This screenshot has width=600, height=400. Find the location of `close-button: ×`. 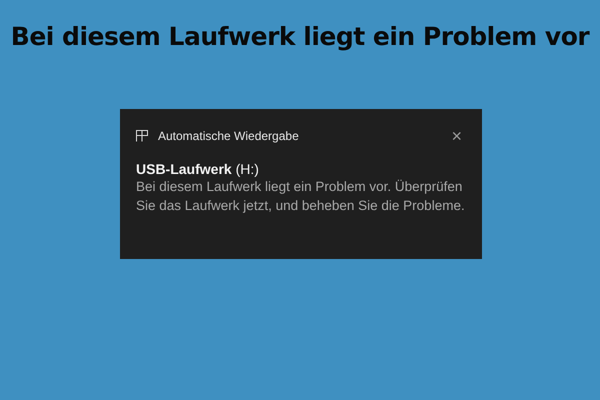

close-button: × is located at coordinates (456, 136).